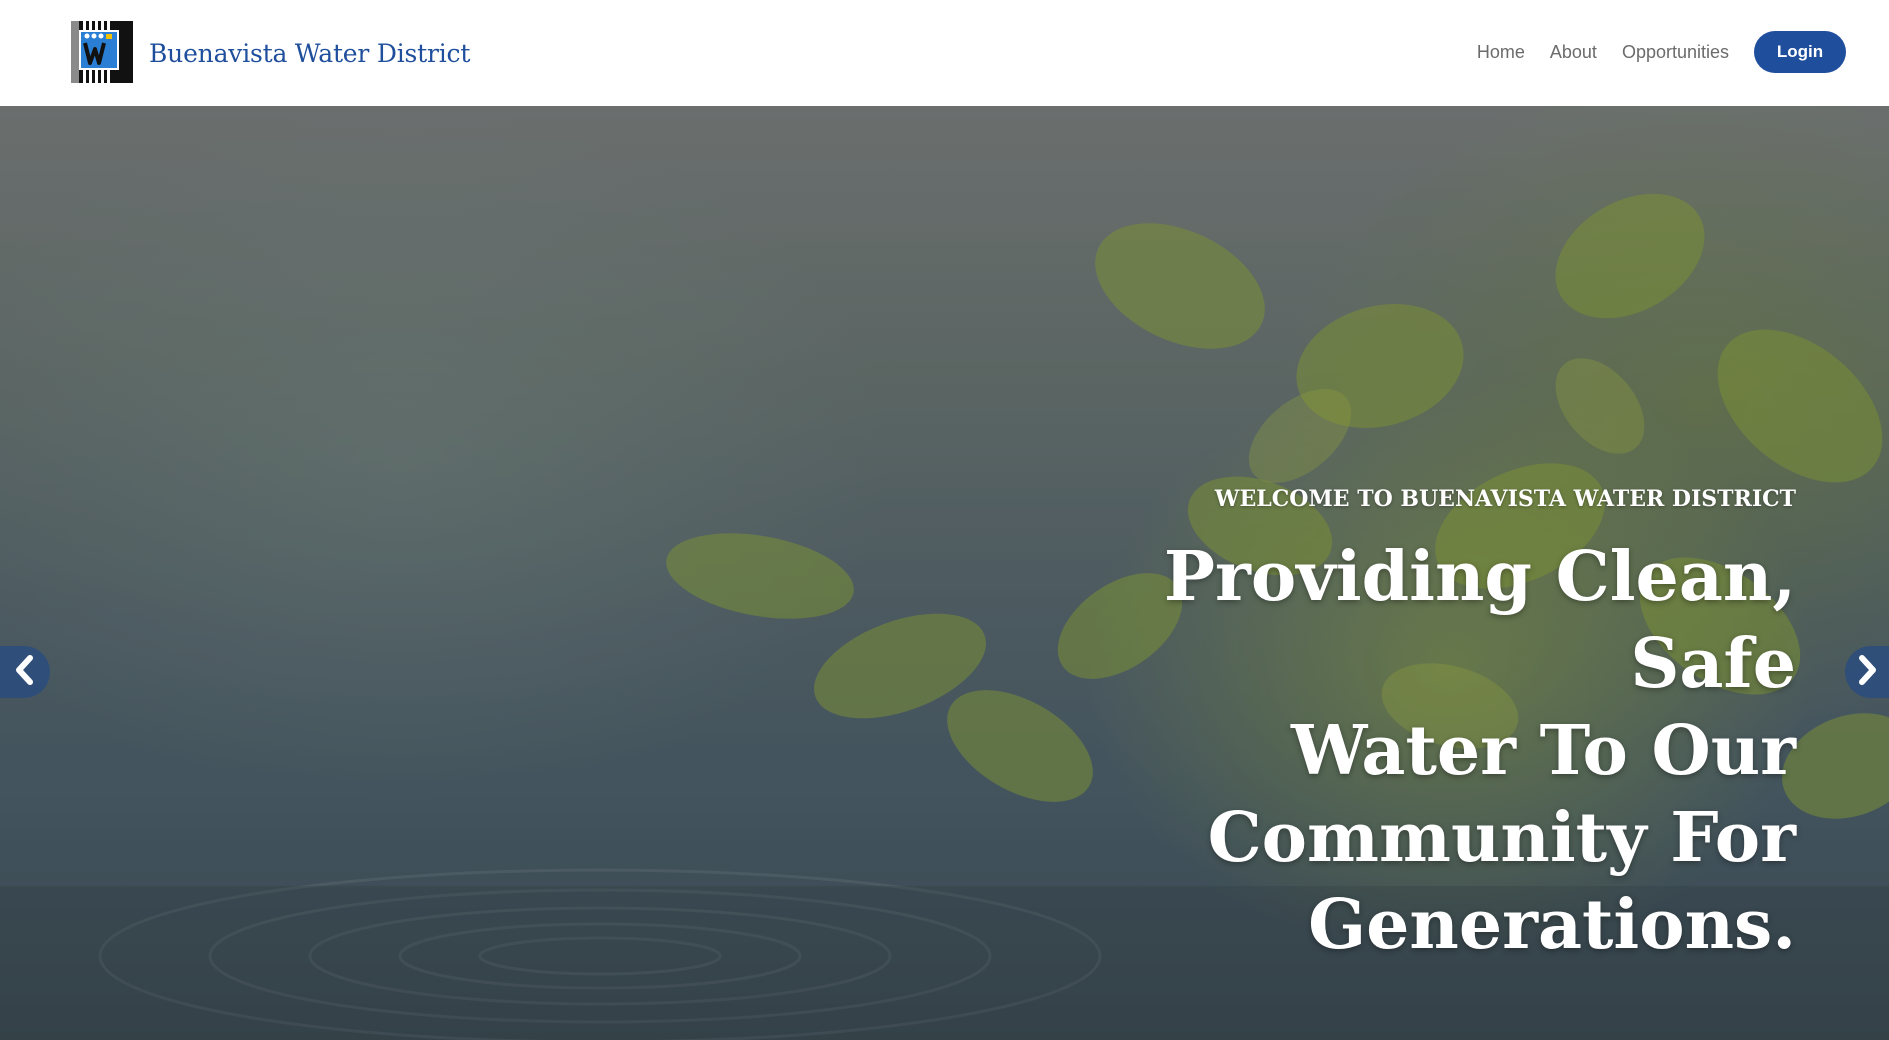  I want to click on nav-about-link: About, so click(1573, 52).